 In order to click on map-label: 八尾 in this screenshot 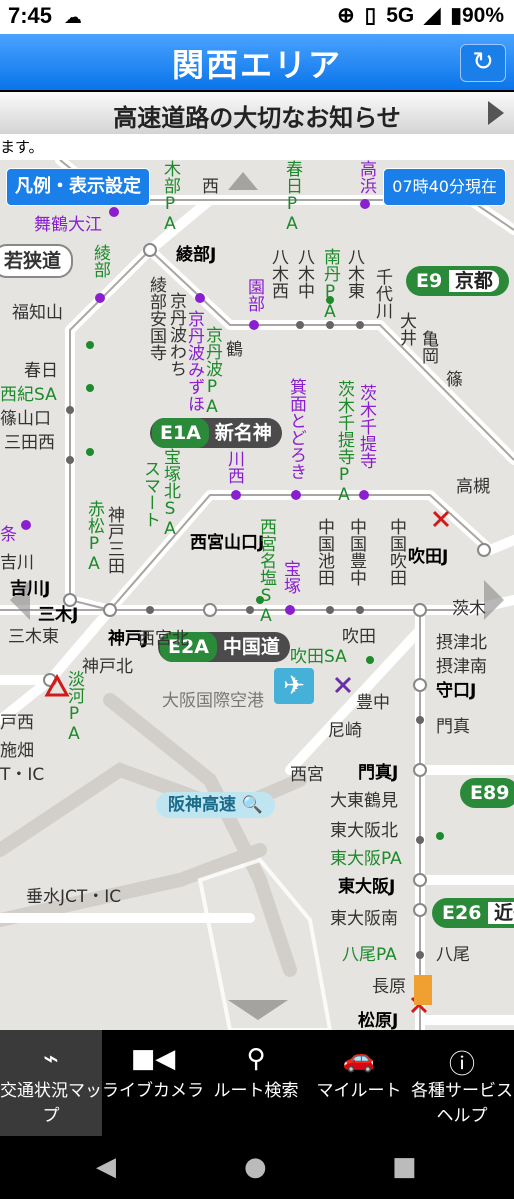, I will do `click(453, 955)`.